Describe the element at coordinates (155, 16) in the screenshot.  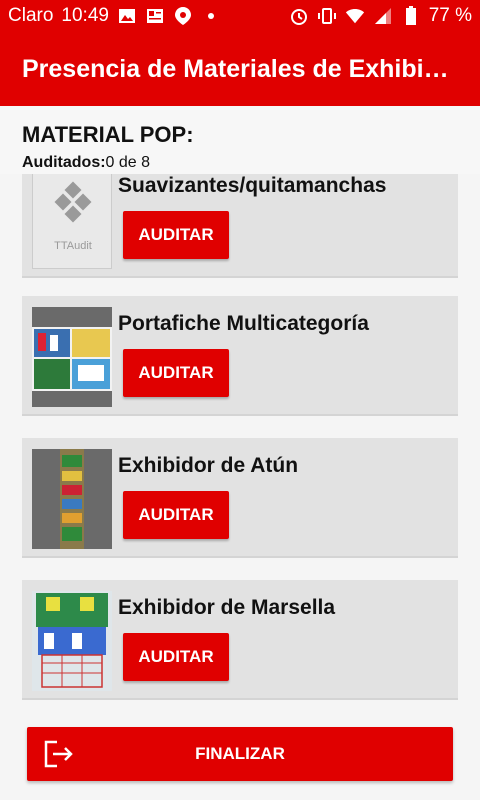
I see `news-icon` at that location.